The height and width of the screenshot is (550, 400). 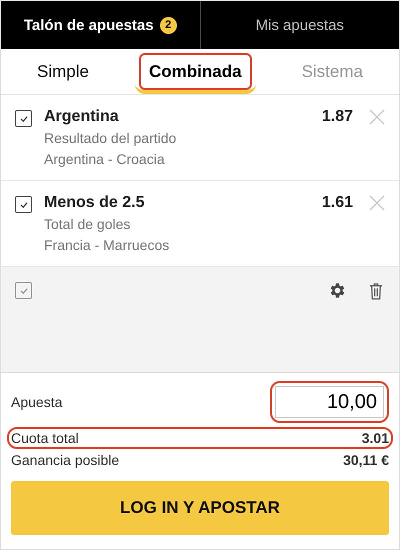 I want to click on odds-value: 1.87, so click(x=337, y=117).